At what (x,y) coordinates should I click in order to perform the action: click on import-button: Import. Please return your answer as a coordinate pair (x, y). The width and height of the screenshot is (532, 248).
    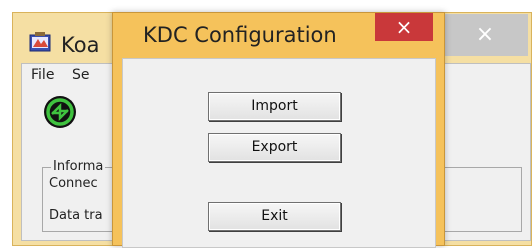
    Looking at the image, I should click on (274, 106).